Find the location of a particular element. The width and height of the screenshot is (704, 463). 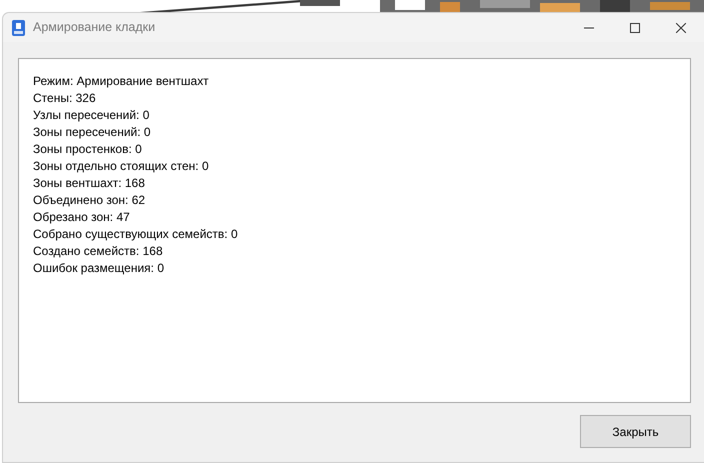

report-line: Зоны отдельно стоящих стен: 0 is located at coordinates (121, 166).